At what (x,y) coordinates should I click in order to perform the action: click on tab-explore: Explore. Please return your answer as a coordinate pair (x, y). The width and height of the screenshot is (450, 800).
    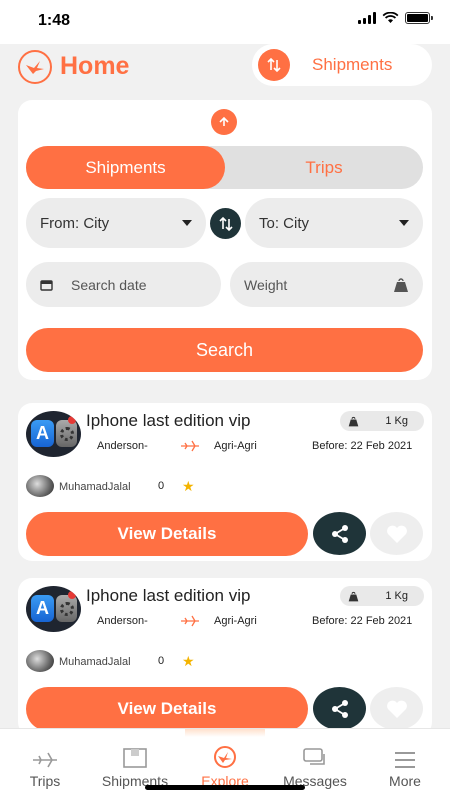
    Looking at the image, I should click on (225, 759).